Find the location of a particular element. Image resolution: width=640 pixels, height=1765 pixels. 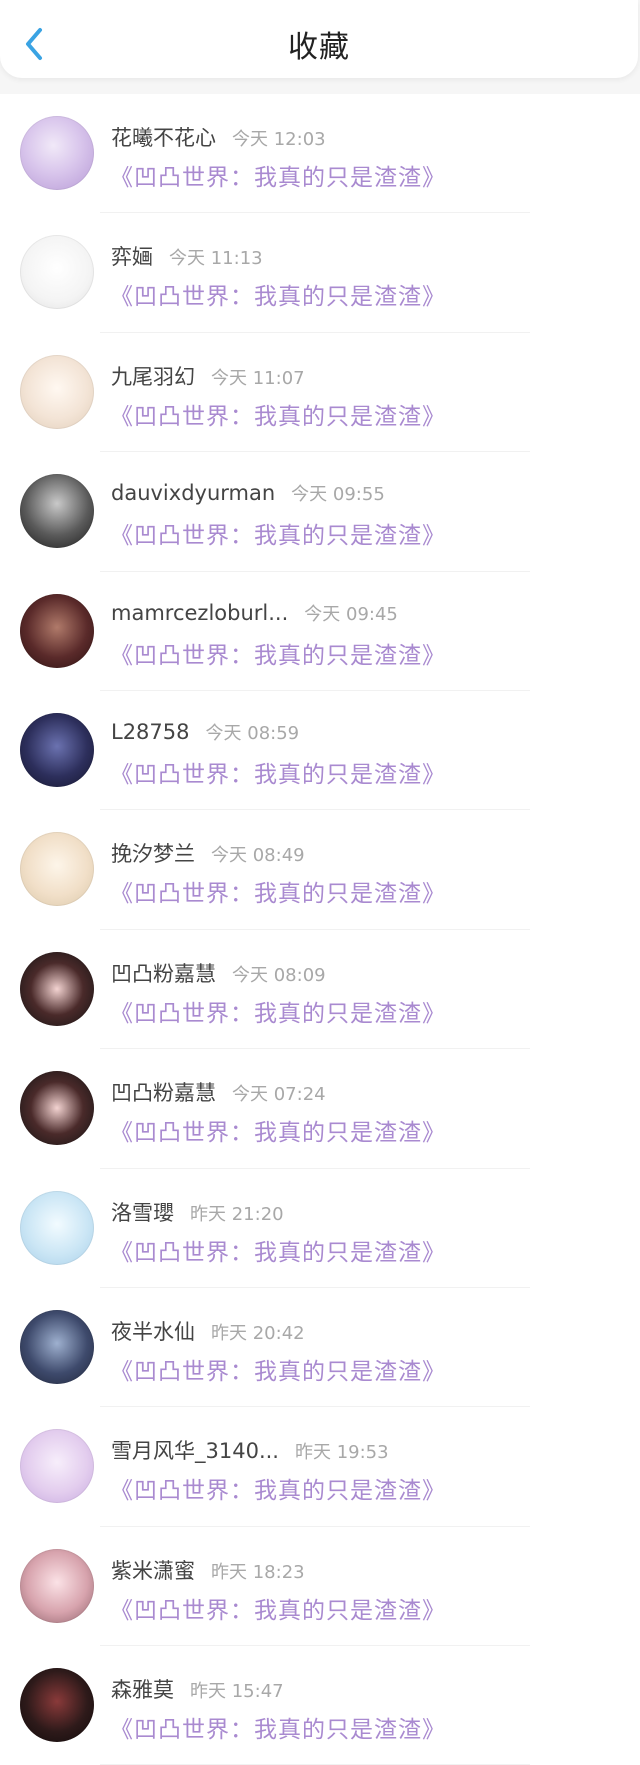

timestamp: 今天 09:55 is located at coordinates (338, 495).